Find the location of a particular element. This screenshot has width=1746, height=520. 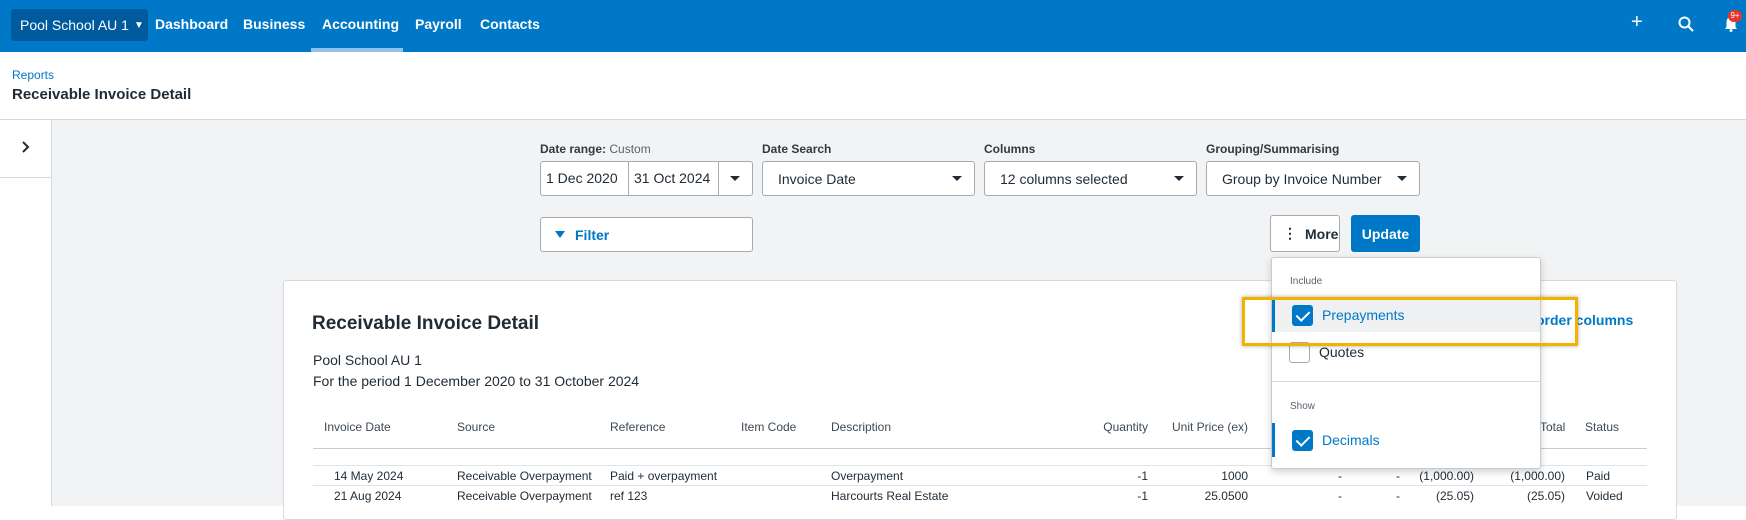

grouping-value: Group by Invoice Number is located at coordinates (1302, 178).